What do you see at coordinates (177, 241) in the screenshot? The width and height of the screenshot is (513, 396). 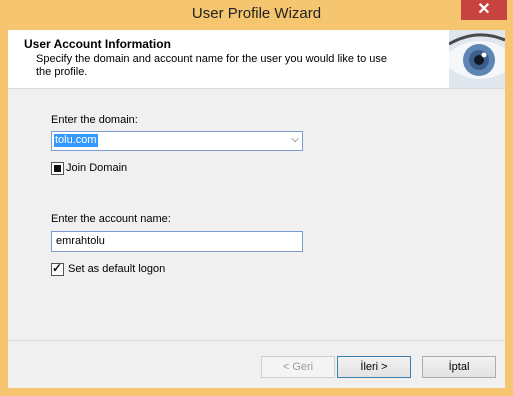 I see `account-name-input: emrahtolu` at bounding box center [177, 241].